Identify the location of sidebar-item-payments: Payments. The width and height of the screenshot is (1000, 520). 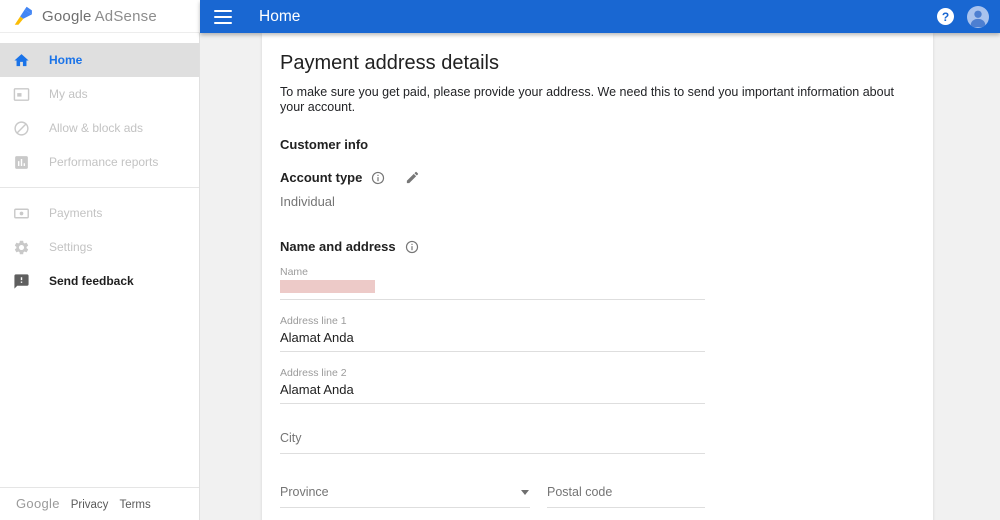
(99, 213).